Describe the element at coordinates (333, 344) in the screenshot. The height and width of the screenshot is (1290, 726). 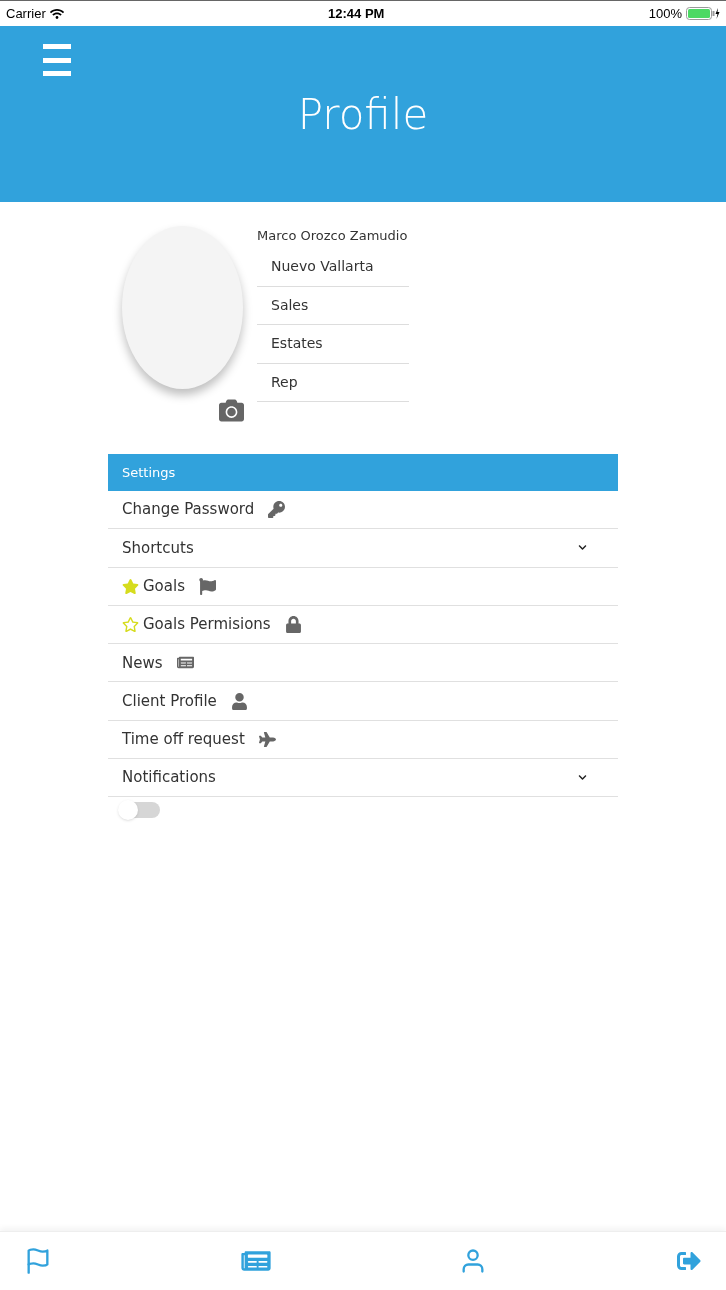
I see `profile-detail: Estates` at that location.